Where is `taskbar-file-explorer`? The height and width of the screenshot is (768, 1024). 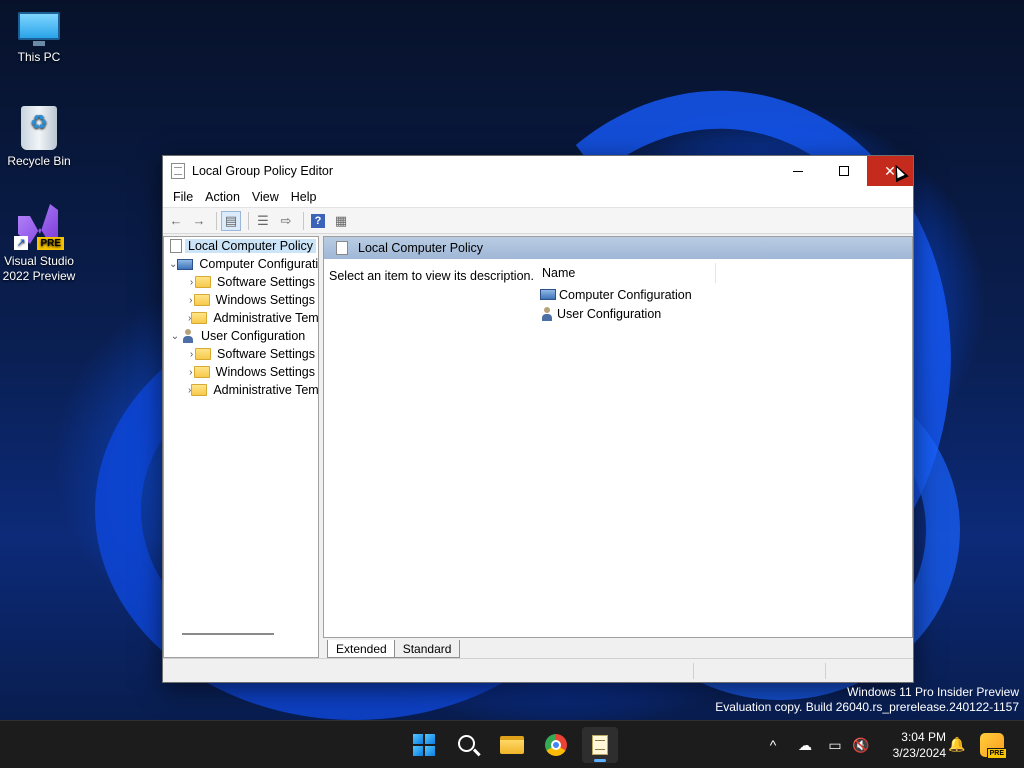 taskbar-file-explorer is located at coordinates (512, 745).